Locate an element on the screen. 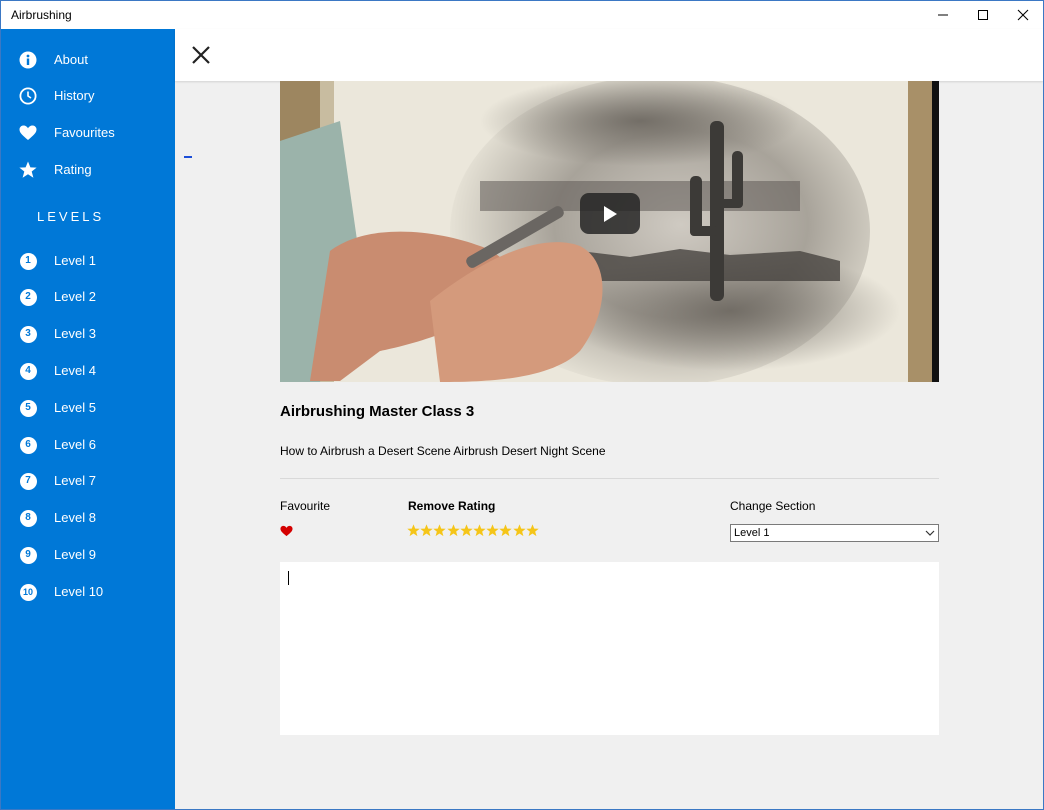 The image size is (1044, 810). sidebar-item-label: Level 8 is located at coordinates (75, 517).